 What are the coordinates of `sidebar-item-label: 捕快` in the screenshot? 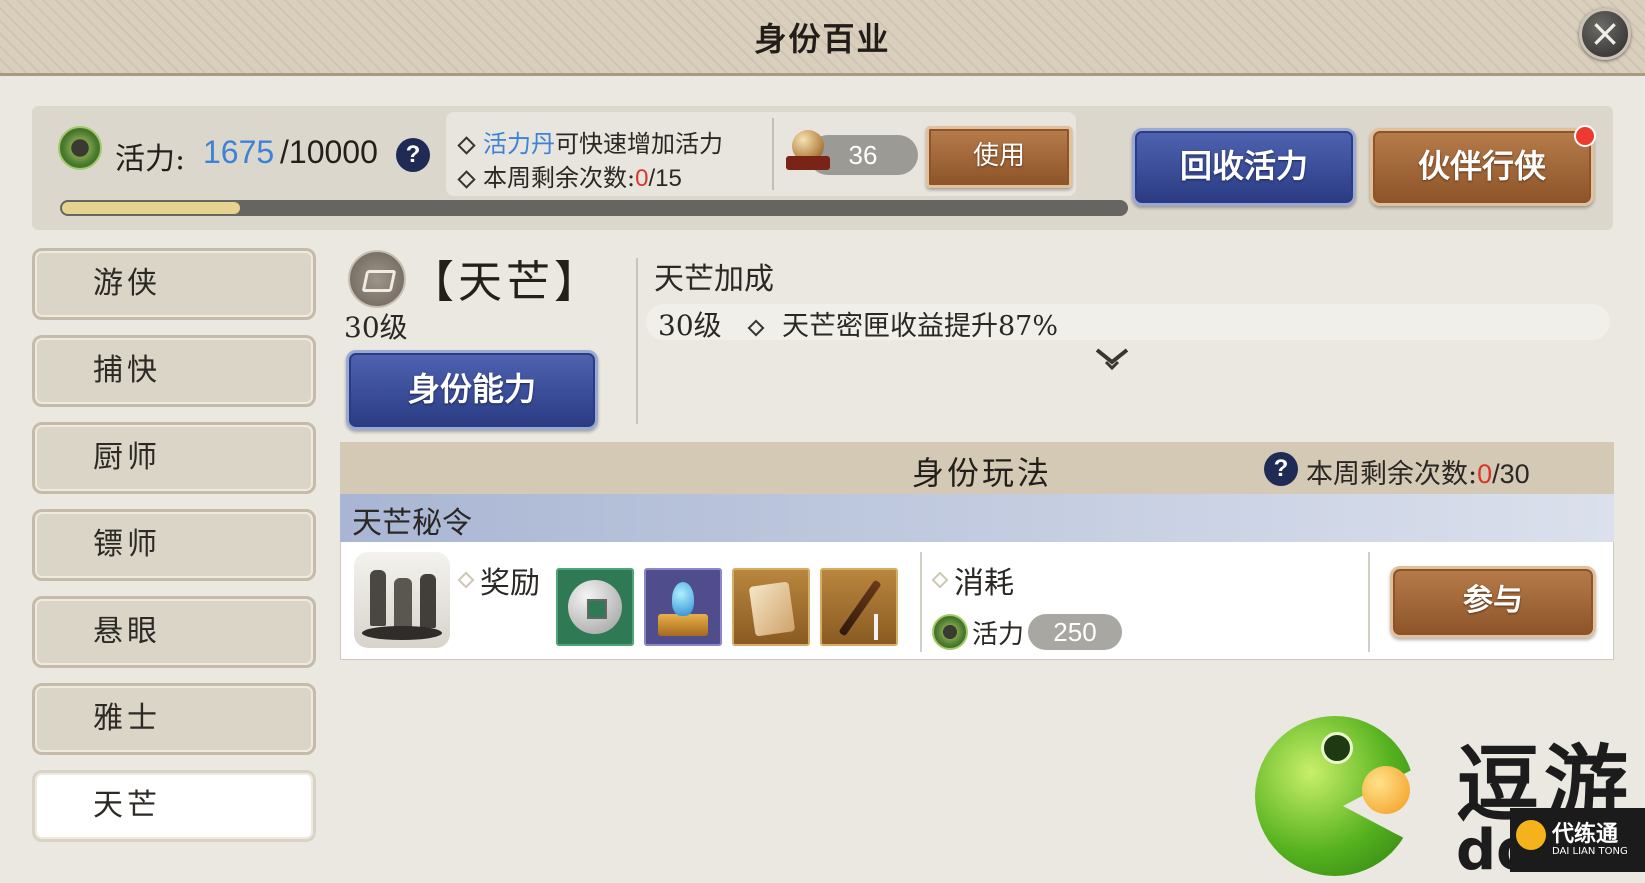 It's located at (127, 370).